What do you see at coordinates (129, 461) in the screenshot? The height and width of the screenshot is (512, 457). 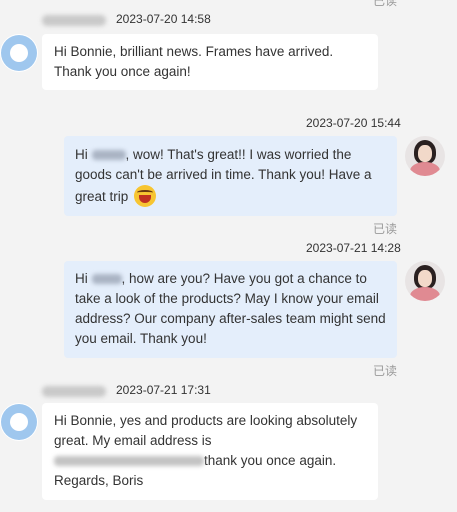 I see `email-address-blurred` at bounding box center [129, 461].